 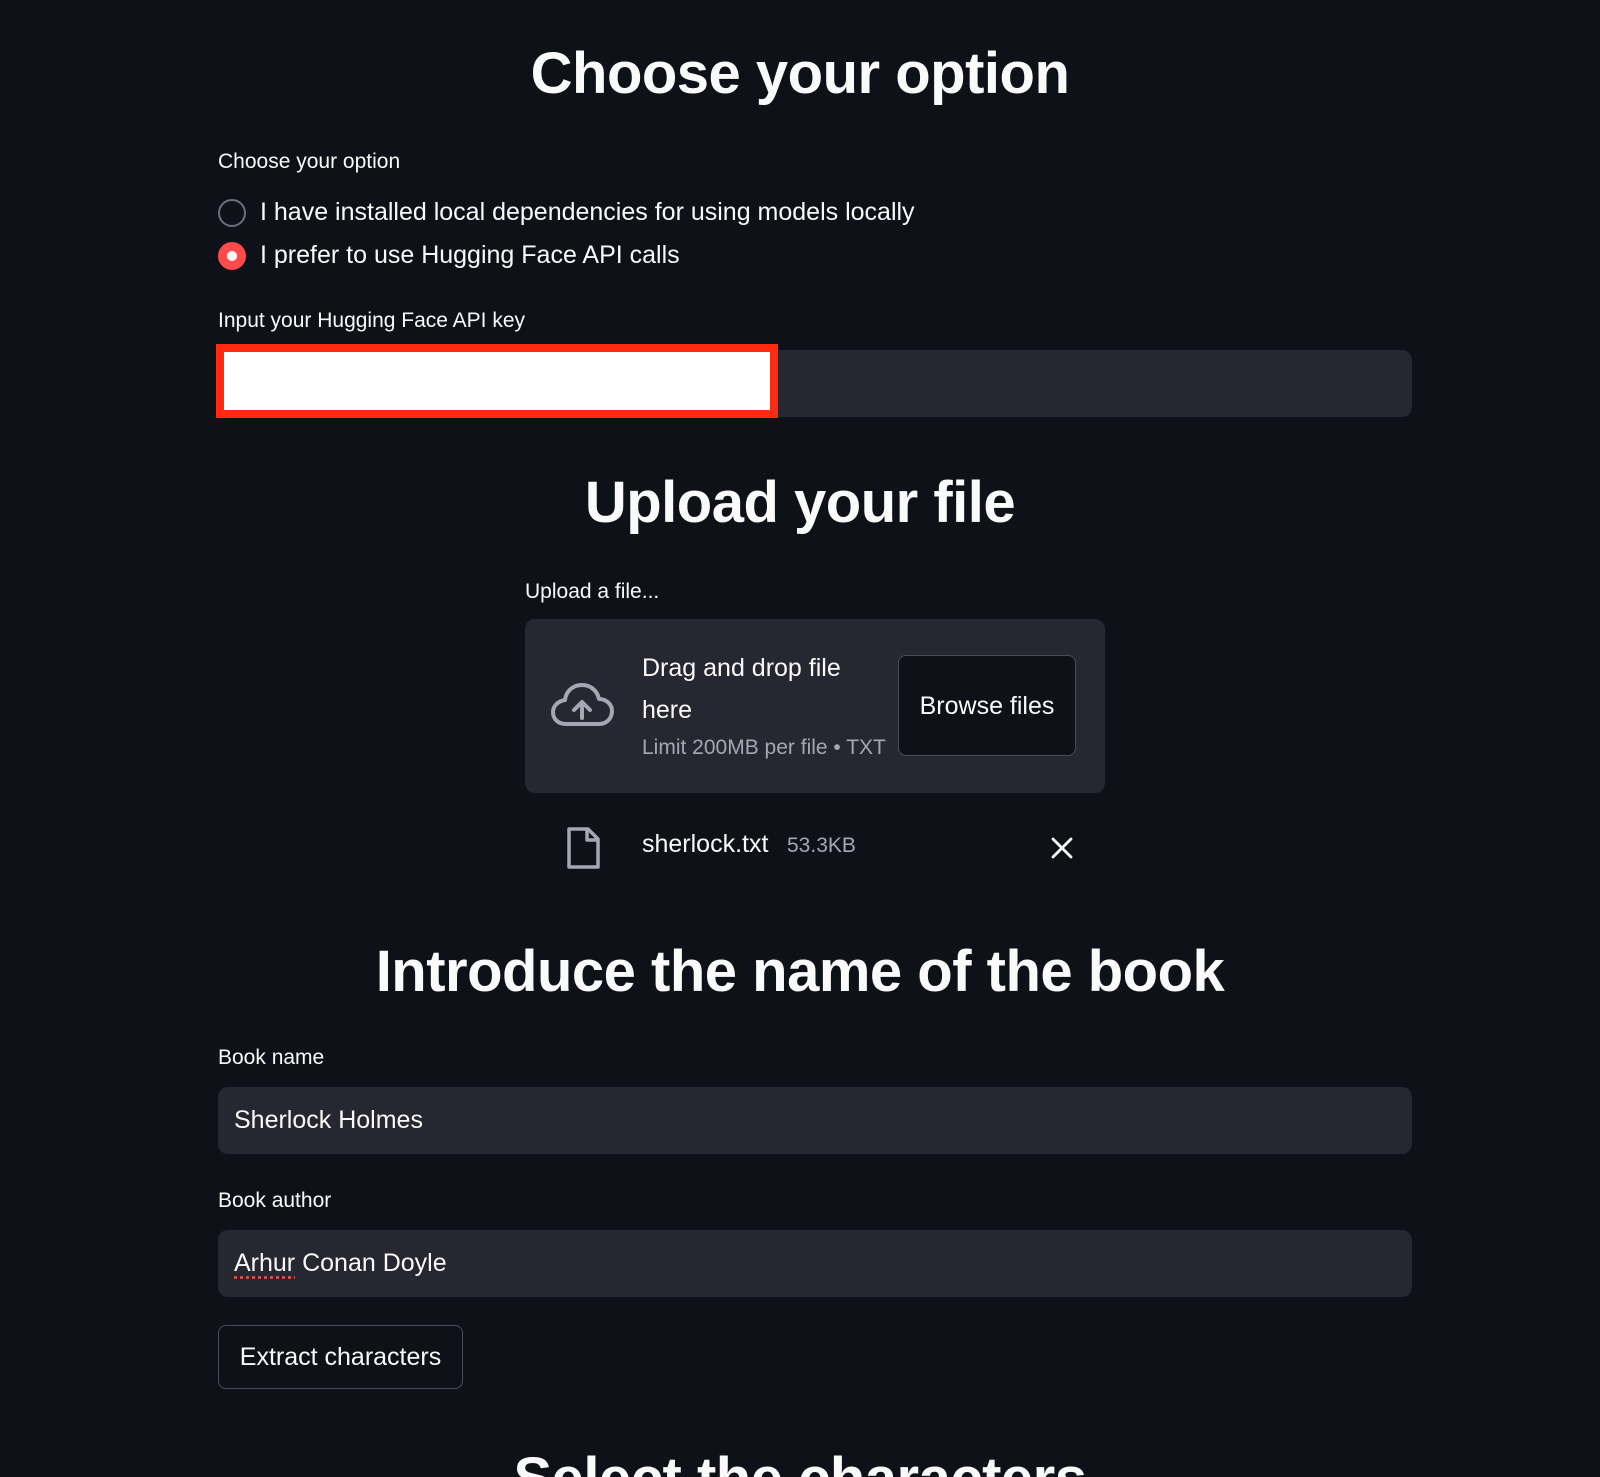 What do you see at coordinates (582, 707) in the screenshot?
I see `cloud-upload-icon` at bounding box center [582, 707].